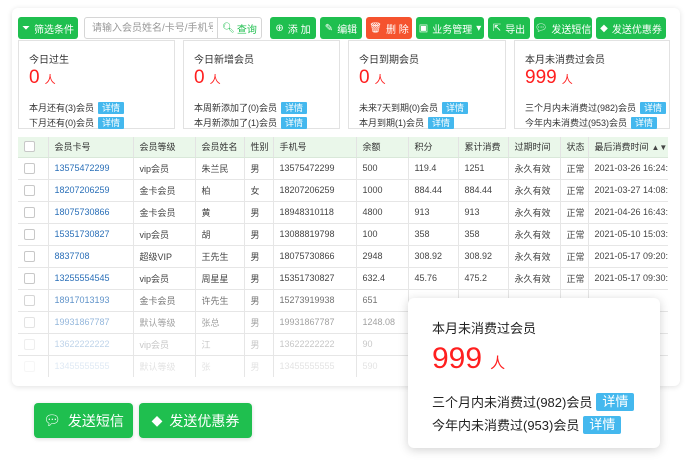 This screenshot has height=464, width=693. What do you see at coordinates (149, 28) in the screenshot?
I see `search-input` at bounding box center [149, 28].